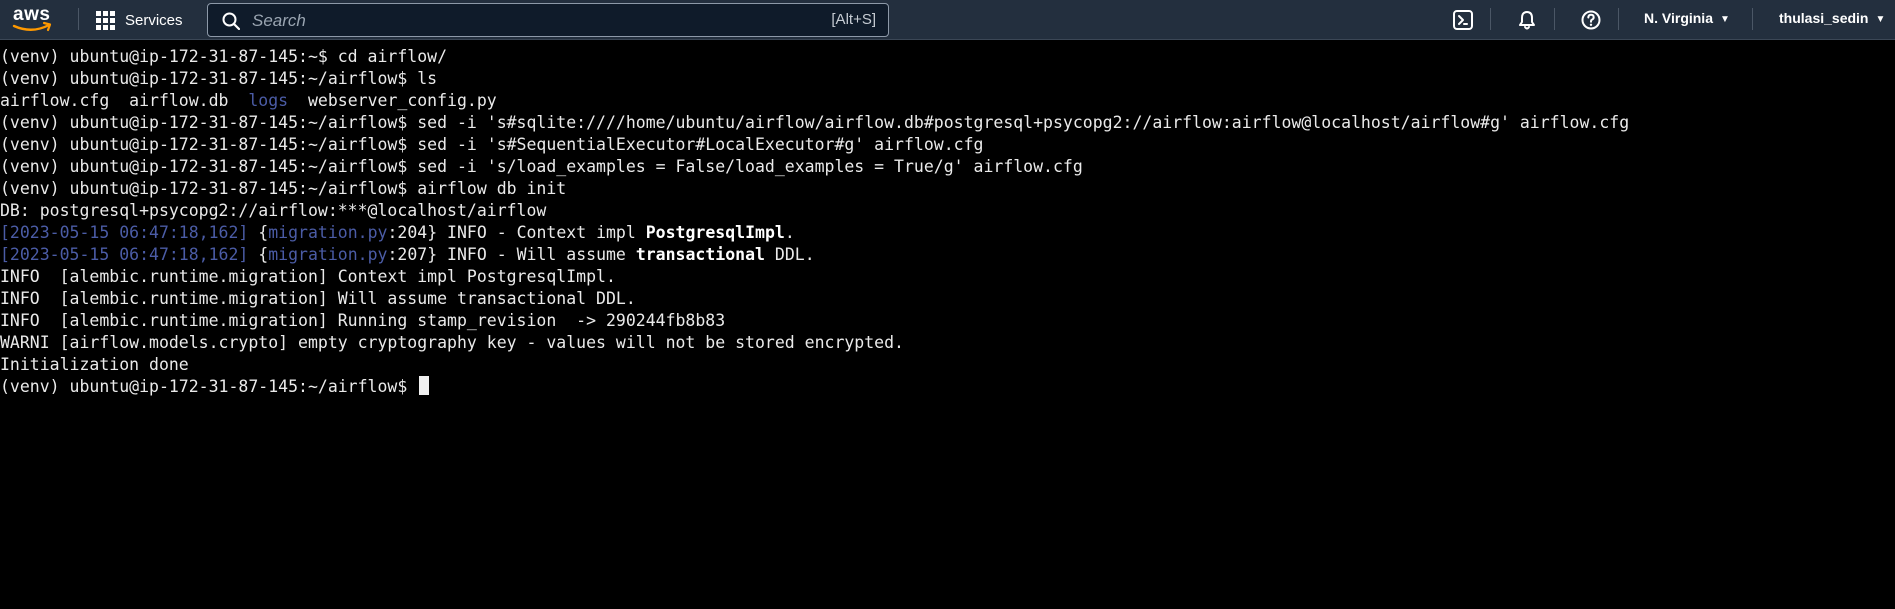 The width and height of the screenshot is (1895, 609). Describe the element at coordinates (32, 26) in the screenshot. I see `aws-smile-icon` at that location.